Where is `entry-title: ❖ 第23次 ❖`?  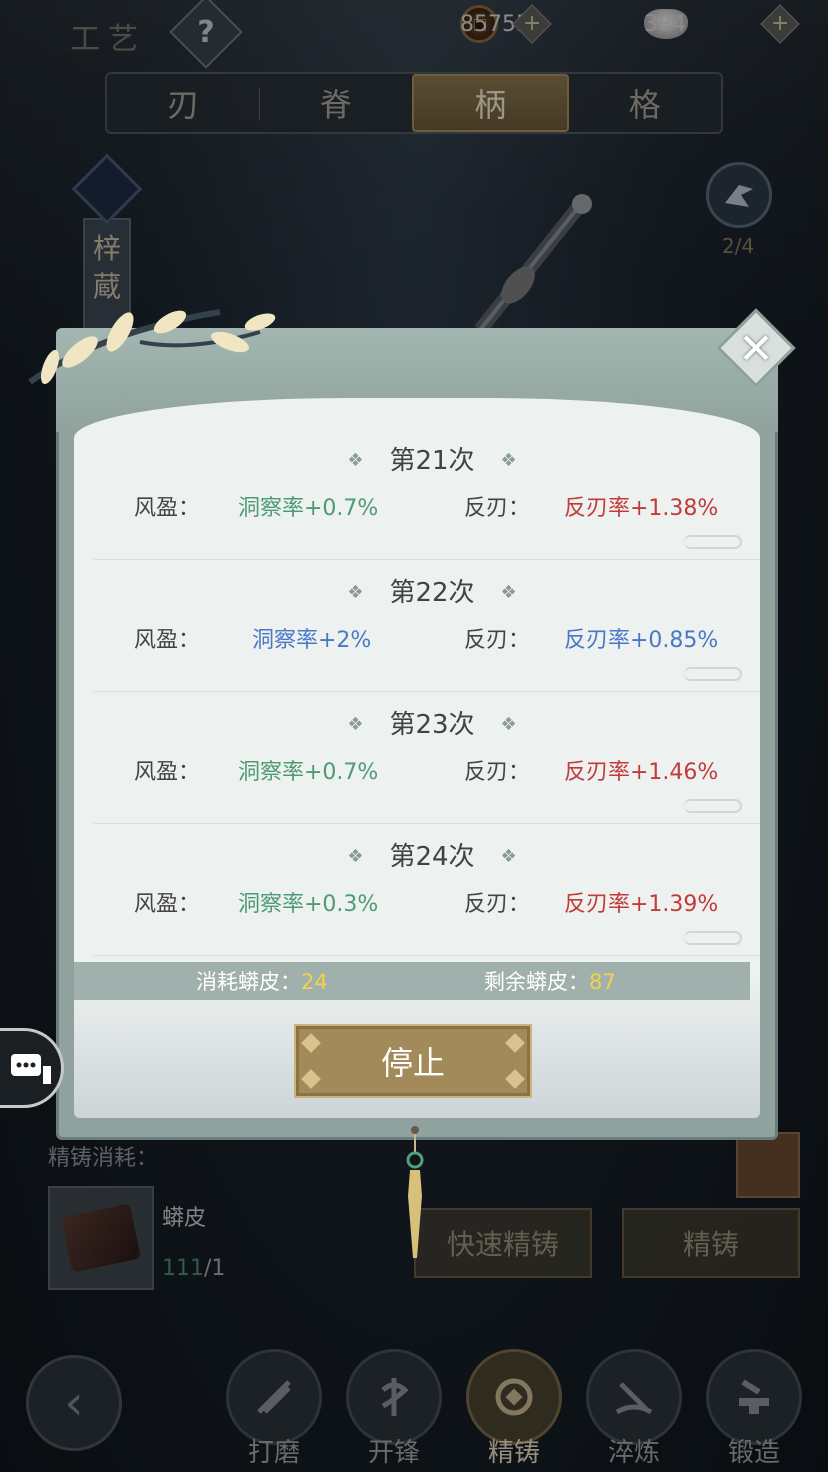
entry-title: ❖ 第23次 ❖ is located at coordinates (427, 722).